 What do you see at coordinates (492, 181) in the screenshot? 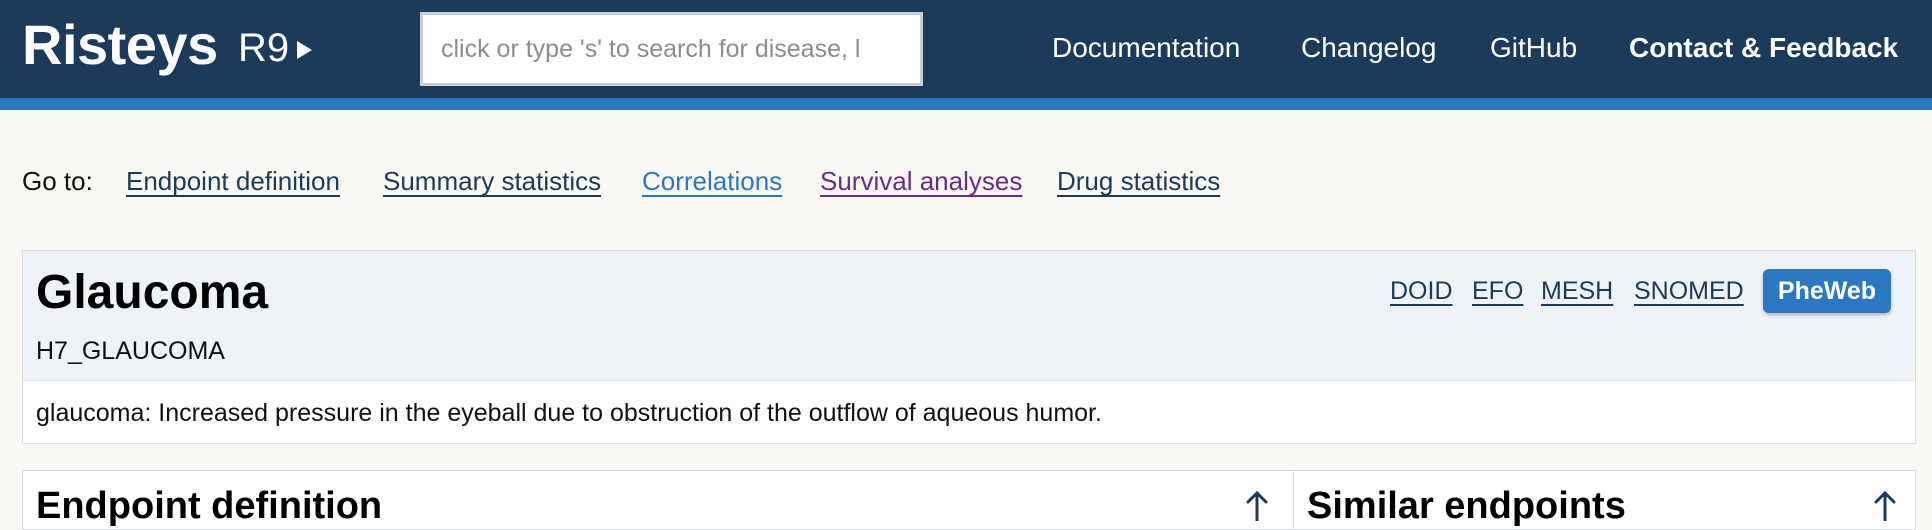
I see `goto-summary-statistics: Summary statistics` at bounding box center [492, 181].